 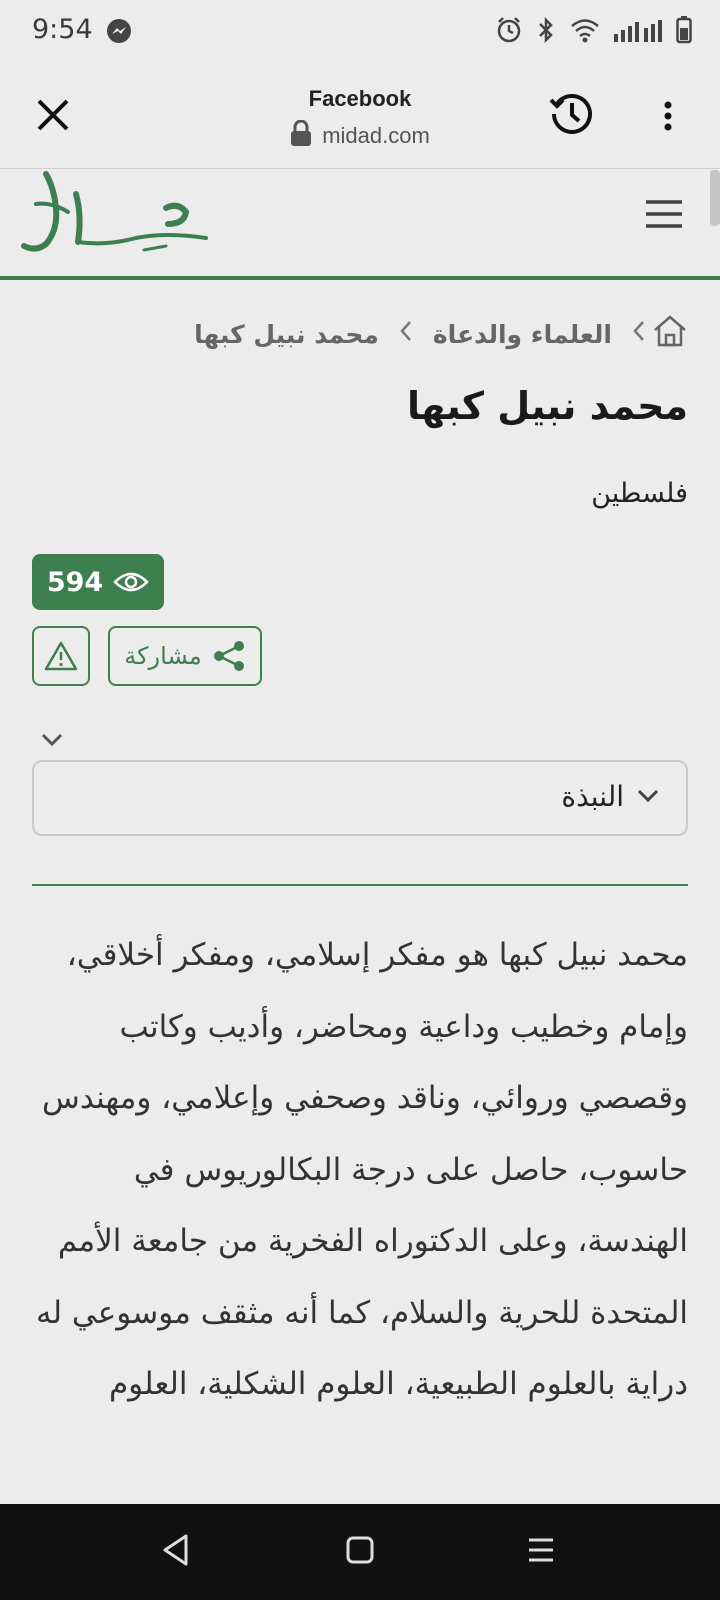 I want to click on eye-icon, so click(x=131, y=582).